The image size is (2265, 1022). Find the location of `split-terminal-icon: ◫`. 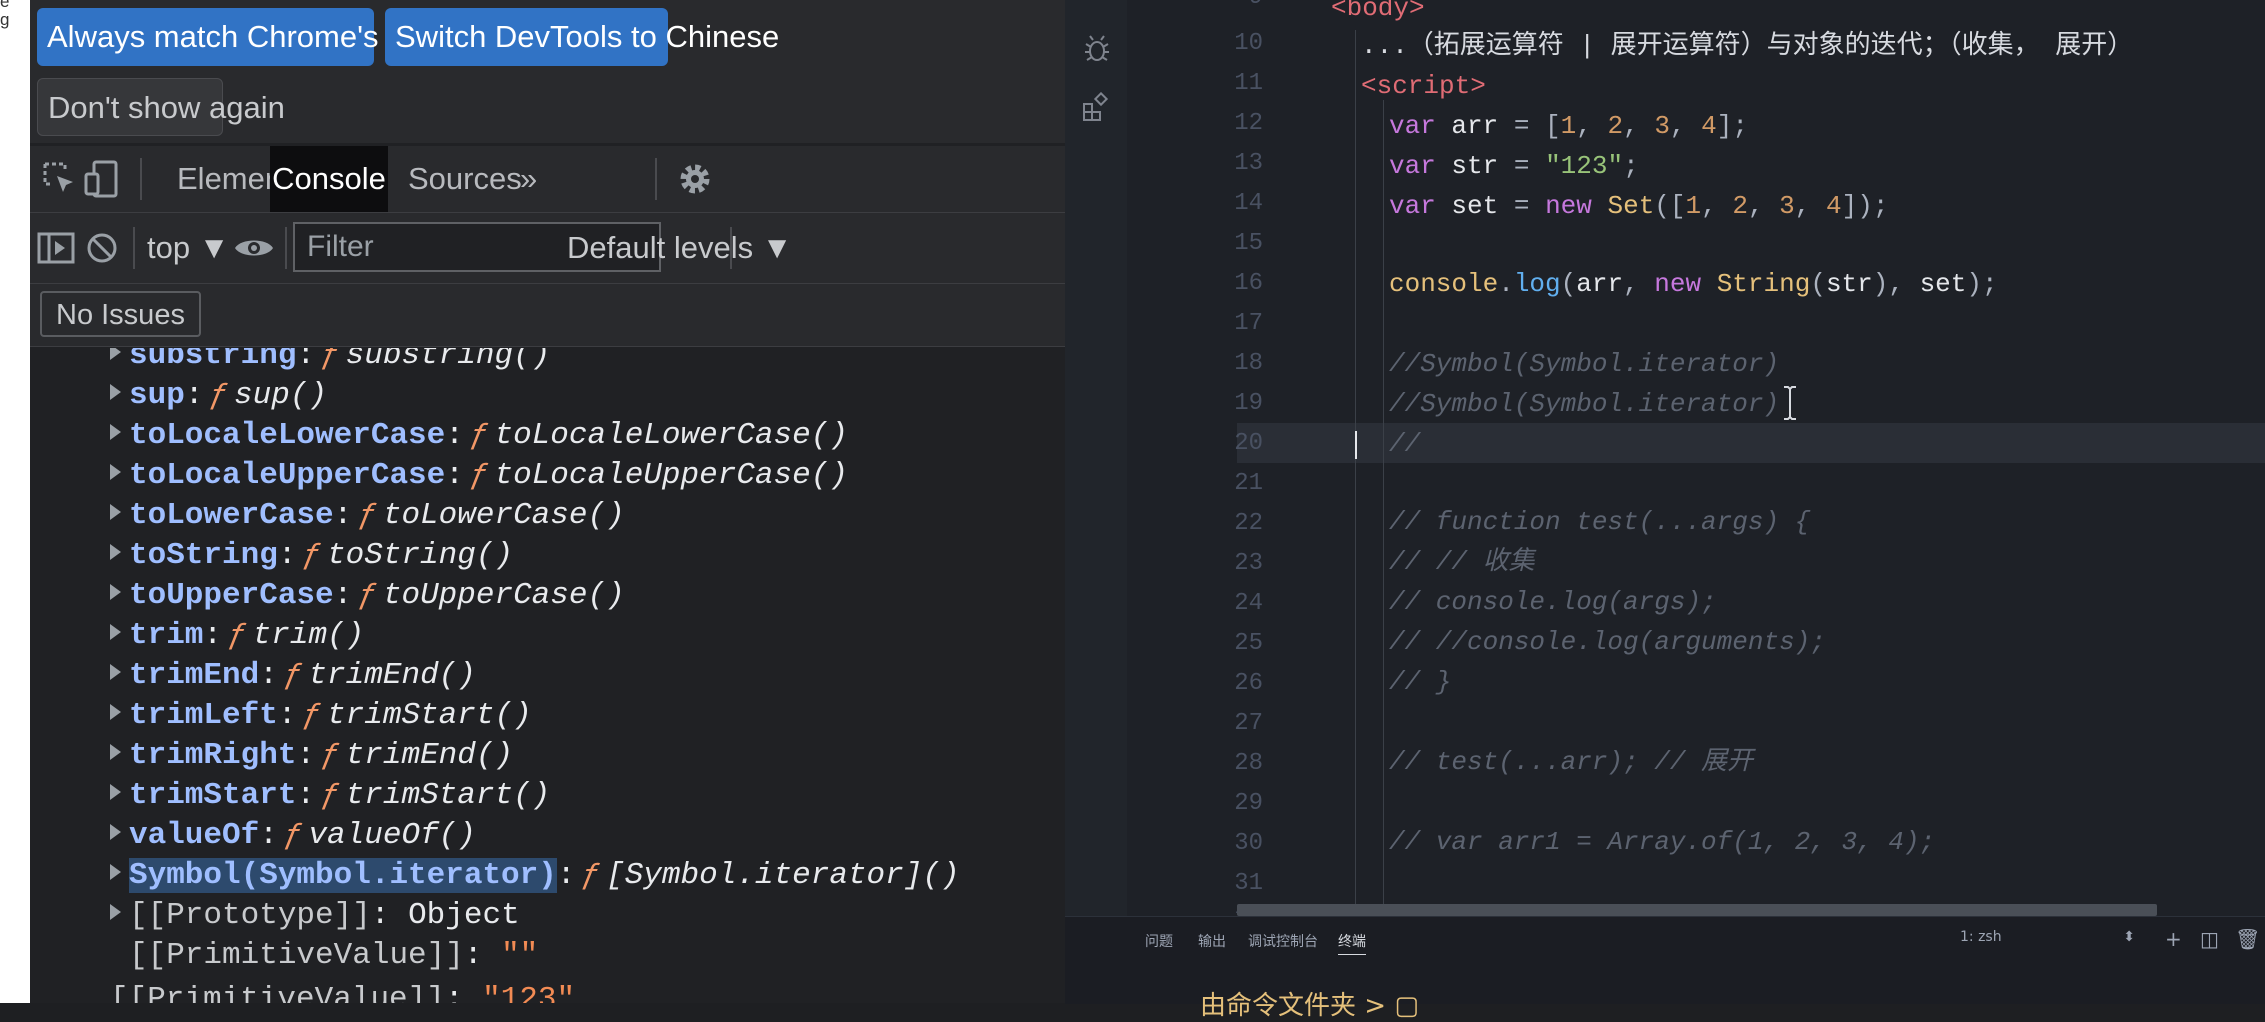

split-terminal-icon: ◫ is located at coordinates (2209, 939).